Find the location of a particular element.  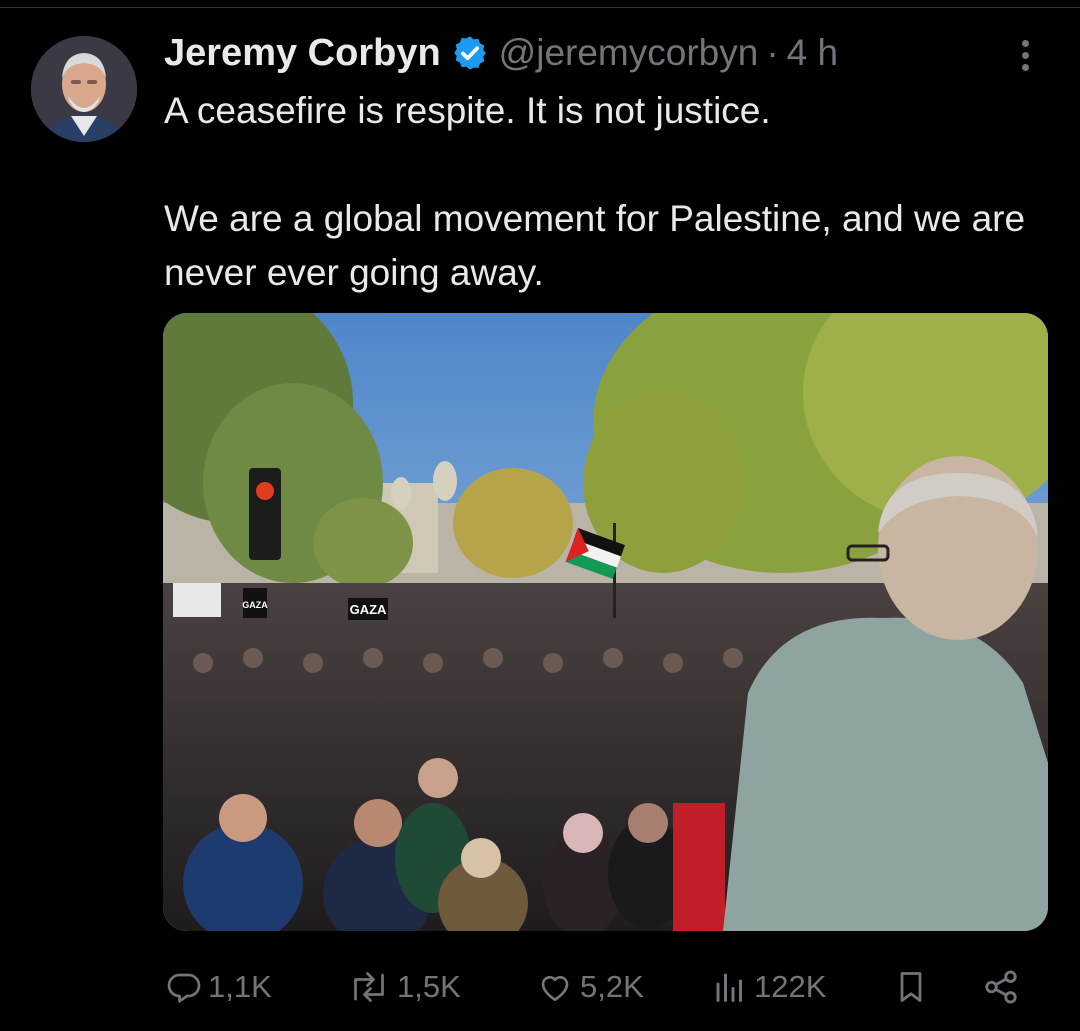

top-divider is located at coordinates (540, 4).